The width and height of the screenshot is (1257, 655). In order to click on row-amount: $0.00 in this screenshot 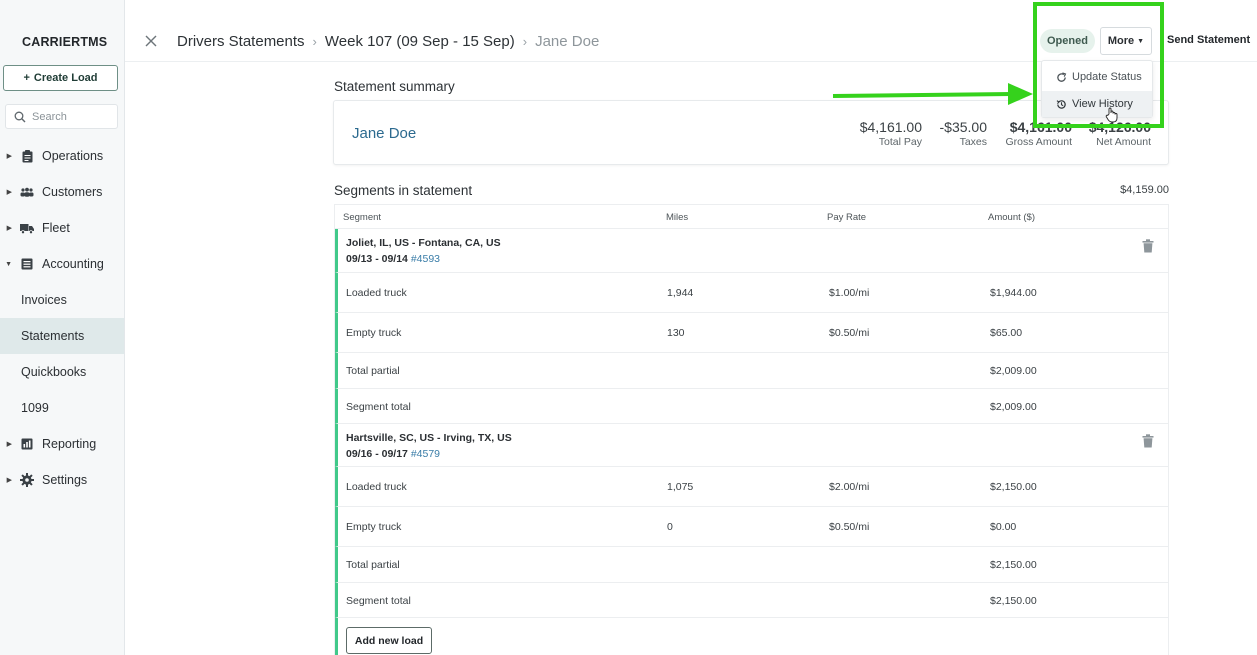, I will do `click(1003, 527)`.